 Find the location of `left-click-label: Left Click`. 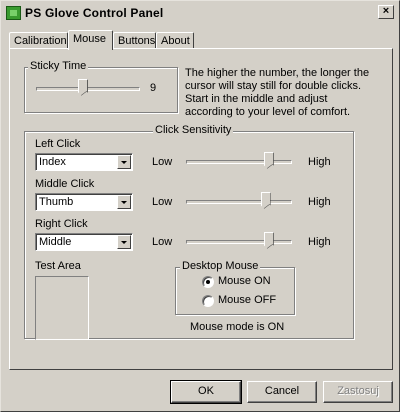

left-click-label: Left Click is located at coordinates (58, 144).